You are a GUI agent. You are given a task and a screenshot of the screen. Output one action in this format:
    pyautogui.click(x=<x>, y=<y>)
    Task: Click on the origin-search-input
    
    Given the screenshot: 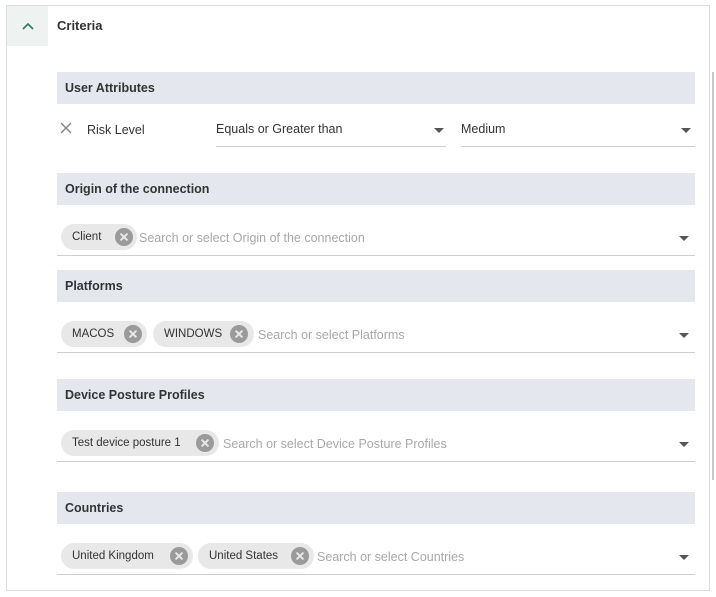 What is the action you would take?
    pyautogui.click(x=319, y=238)
    